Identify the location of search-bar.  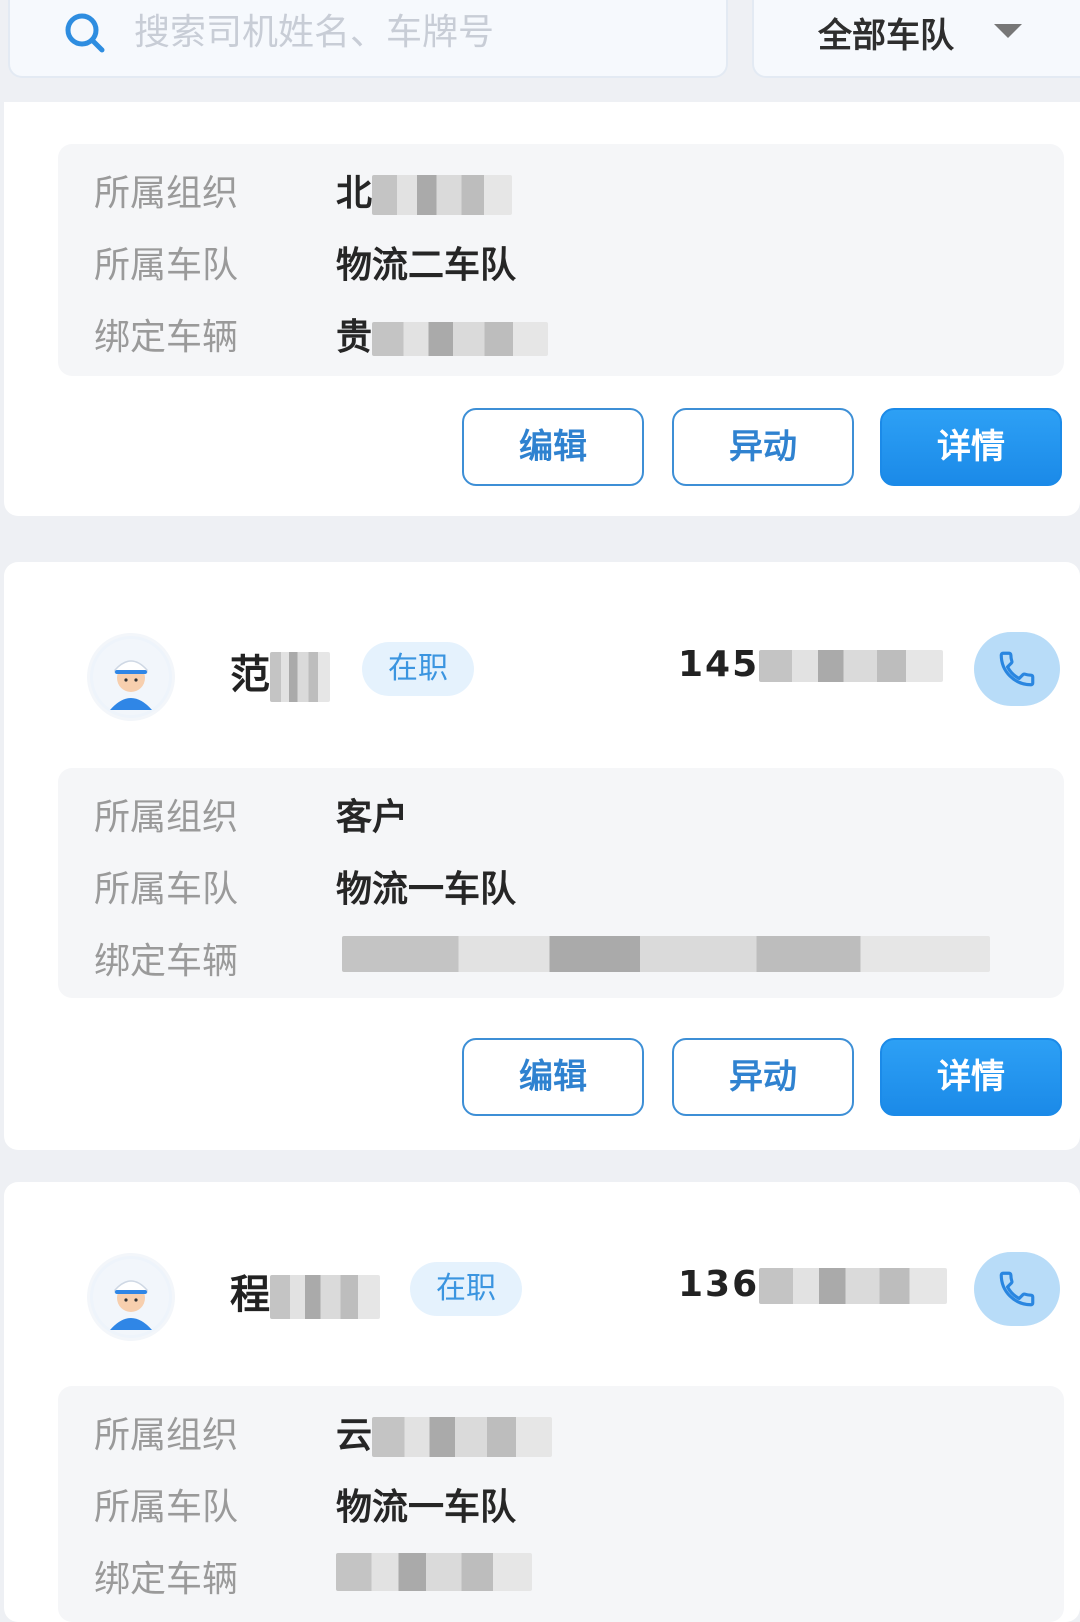
(368, 39).